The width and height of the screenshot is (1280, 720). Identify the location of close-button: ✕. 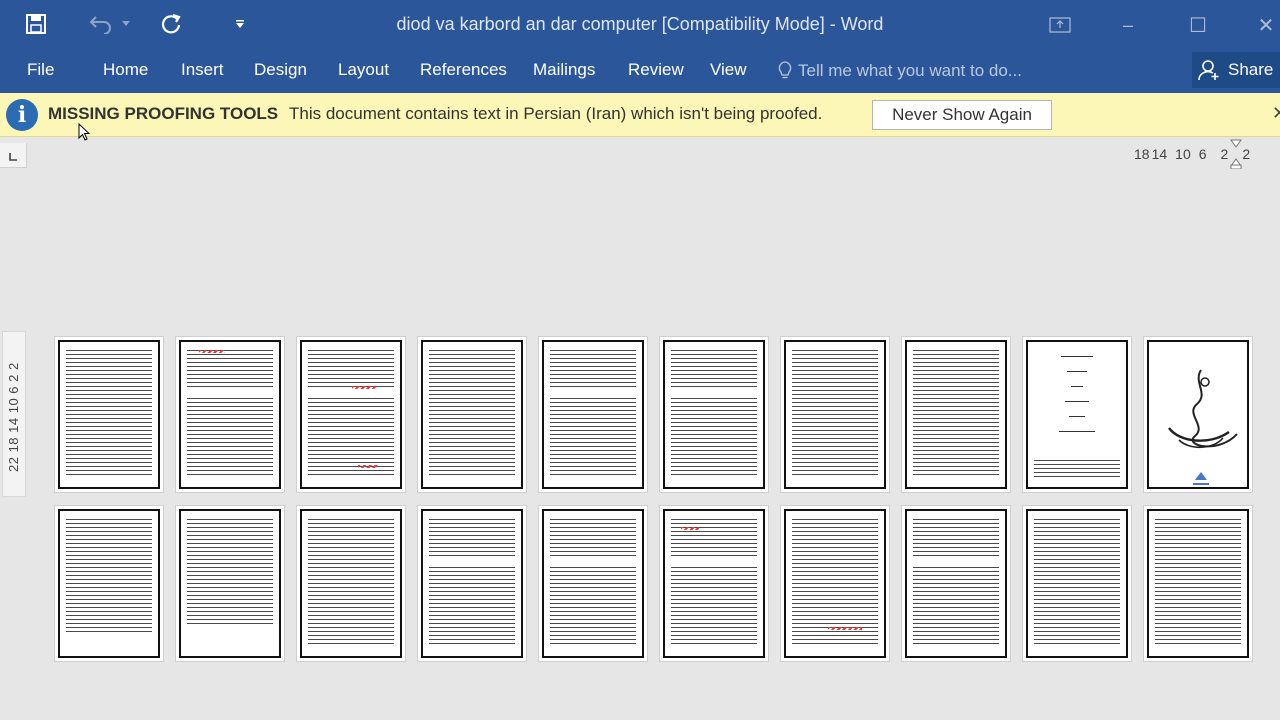
(1263, 25).